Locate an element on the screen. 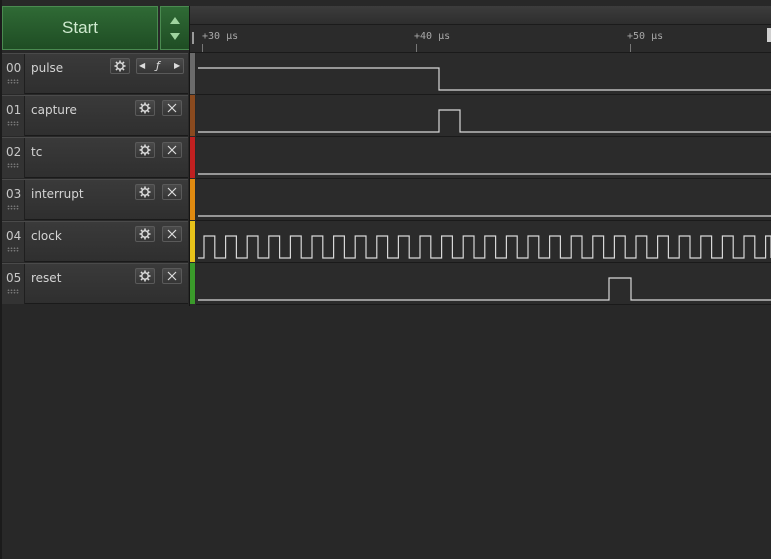  channel-row-interrupt: 03 interrupt is located at coordinates (95, 199).